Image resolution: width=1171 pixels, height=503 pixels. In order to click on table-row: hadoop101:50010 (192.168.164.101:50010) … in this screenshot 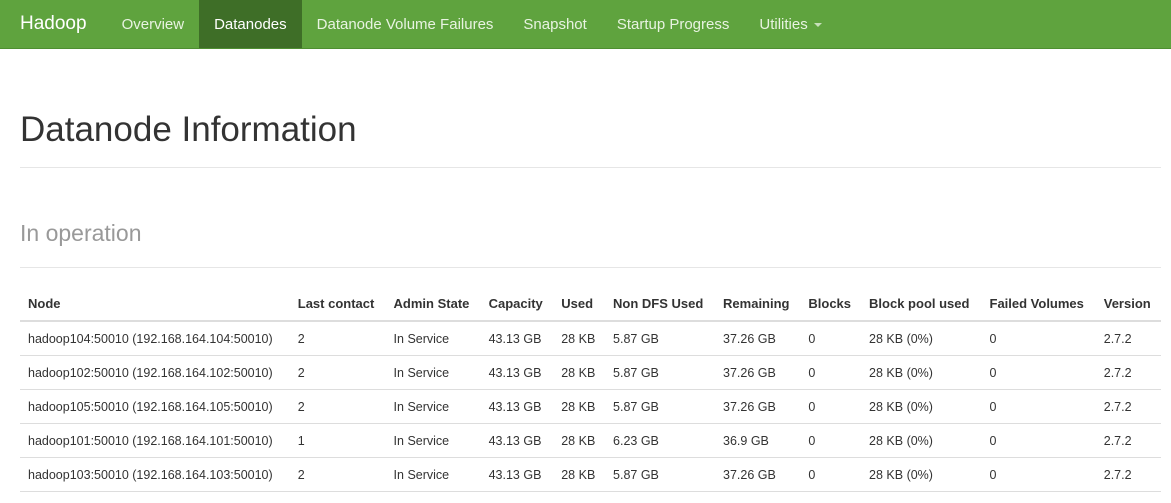, I will do `click(590, 440)`.